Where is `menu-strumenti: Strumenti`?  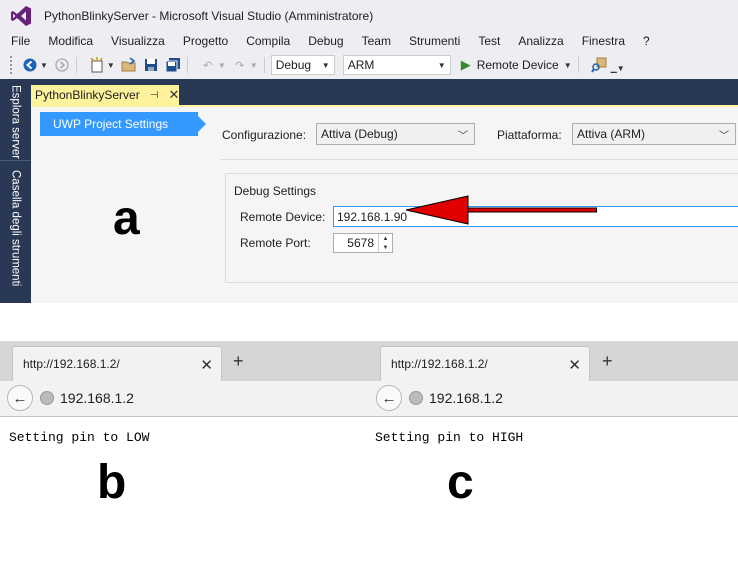
menu-strumenti: Strumenti is located at coordinates (433, 41).